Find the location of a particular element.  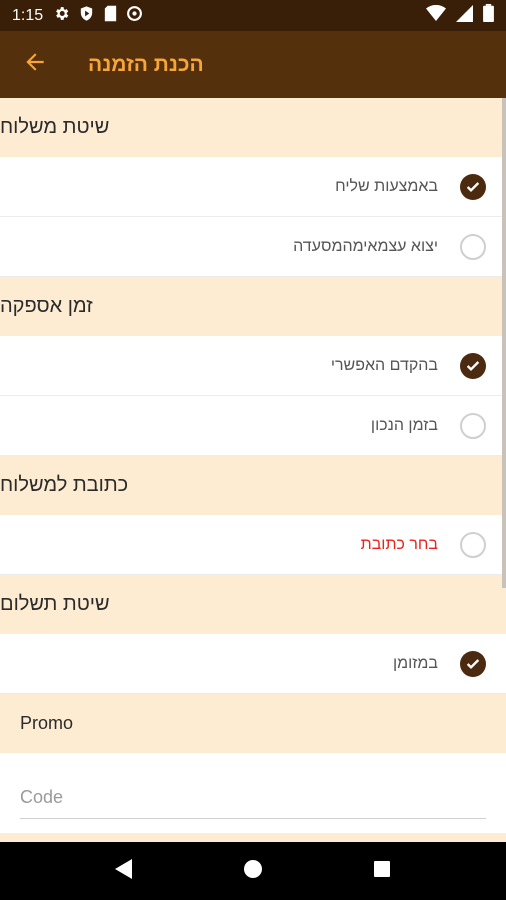

circle-home-icon is located at coordinates (253, 871).